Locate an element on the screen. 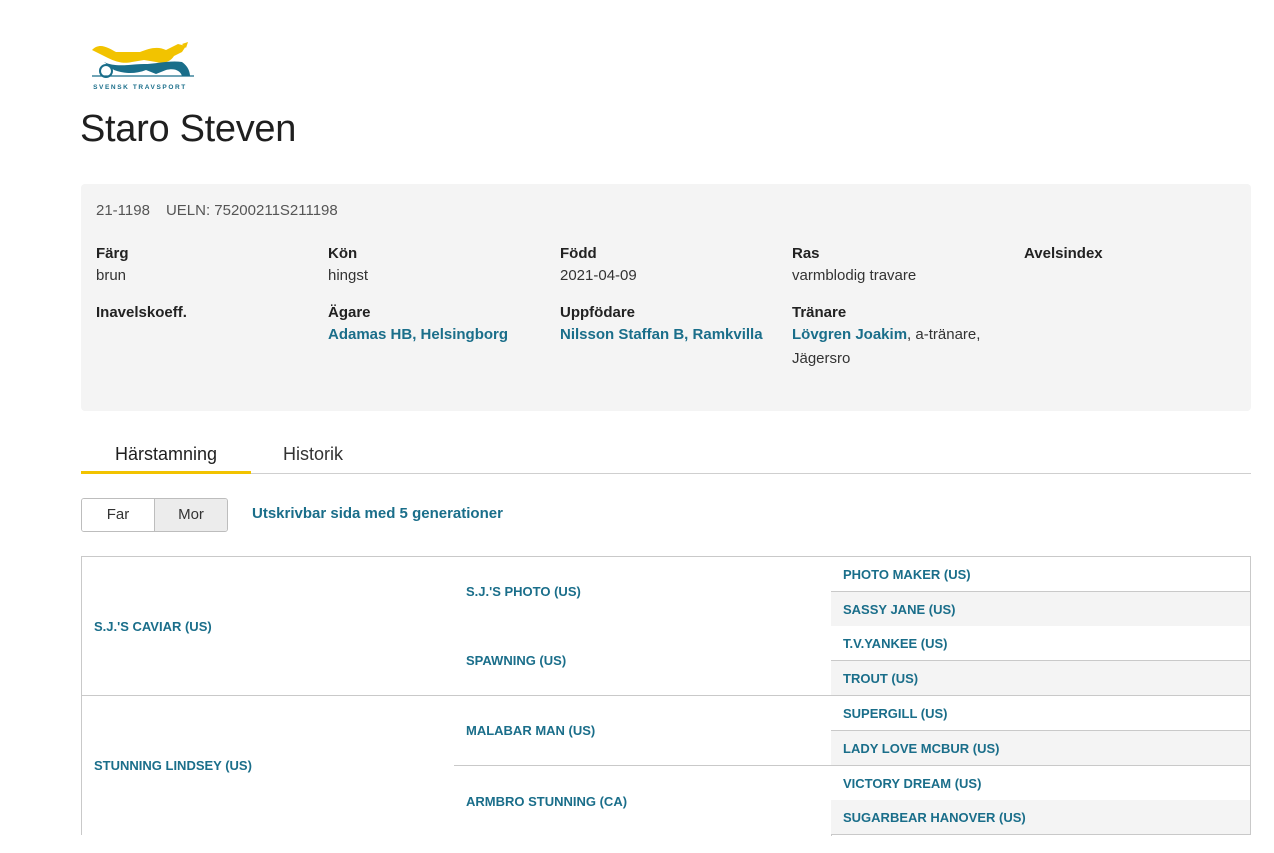 This screenshot has height=853, width=1274. field-value: varmblodig travare is located at coordinates (854, 275).